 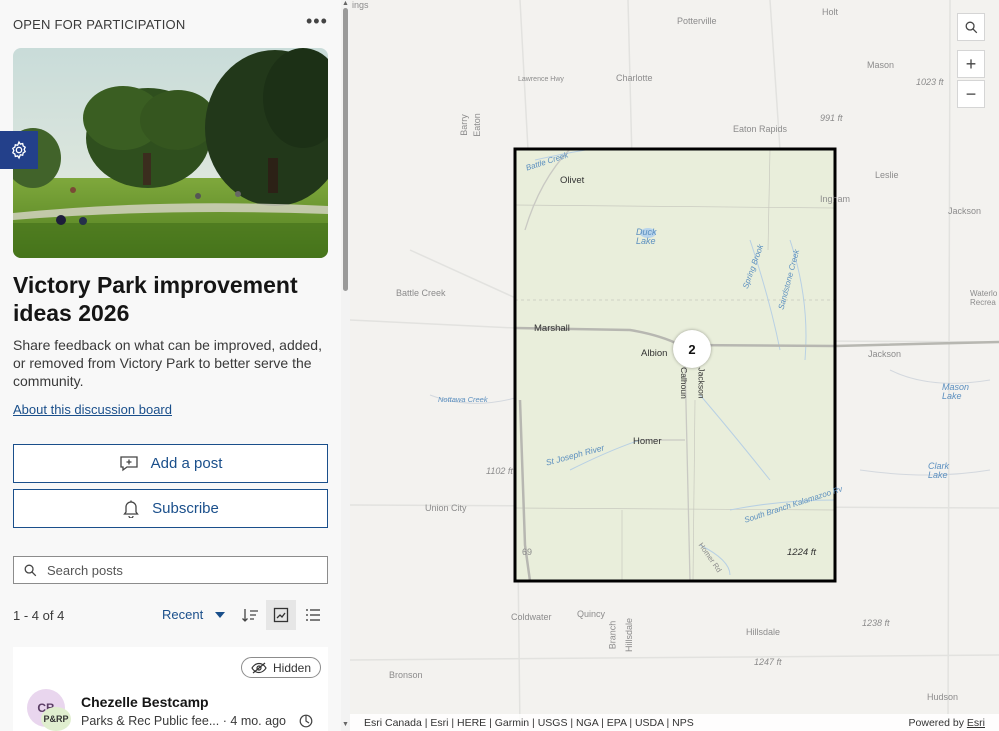 I want to click on group-avatar-badge: P&RP, so click(x=56, y=719).